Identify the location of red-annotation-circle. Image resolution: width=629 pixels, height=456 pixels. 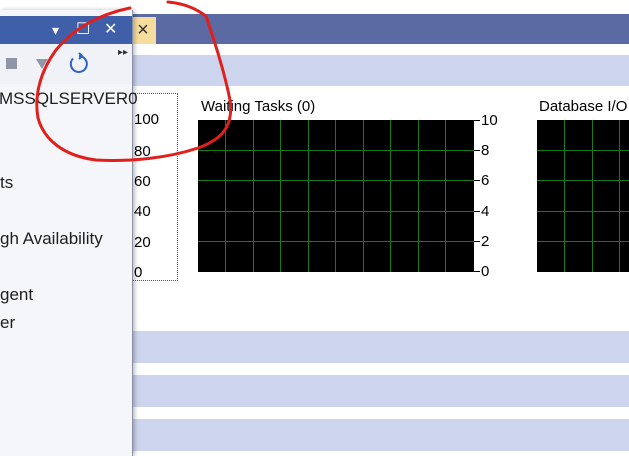
(134, 81).